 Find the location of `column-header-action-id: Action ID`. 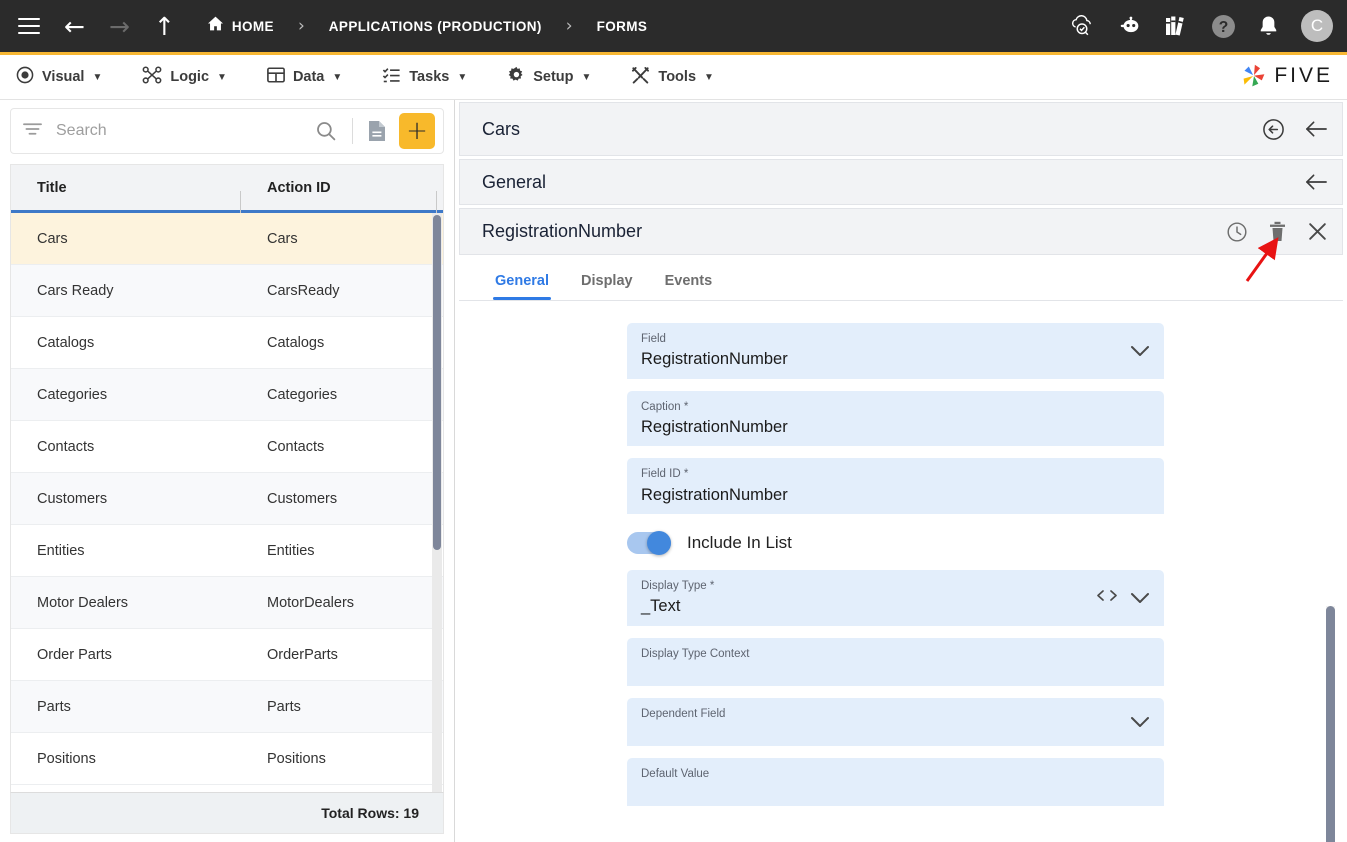

column-header-action-id: Action ID is located at coordinates (339, 197).